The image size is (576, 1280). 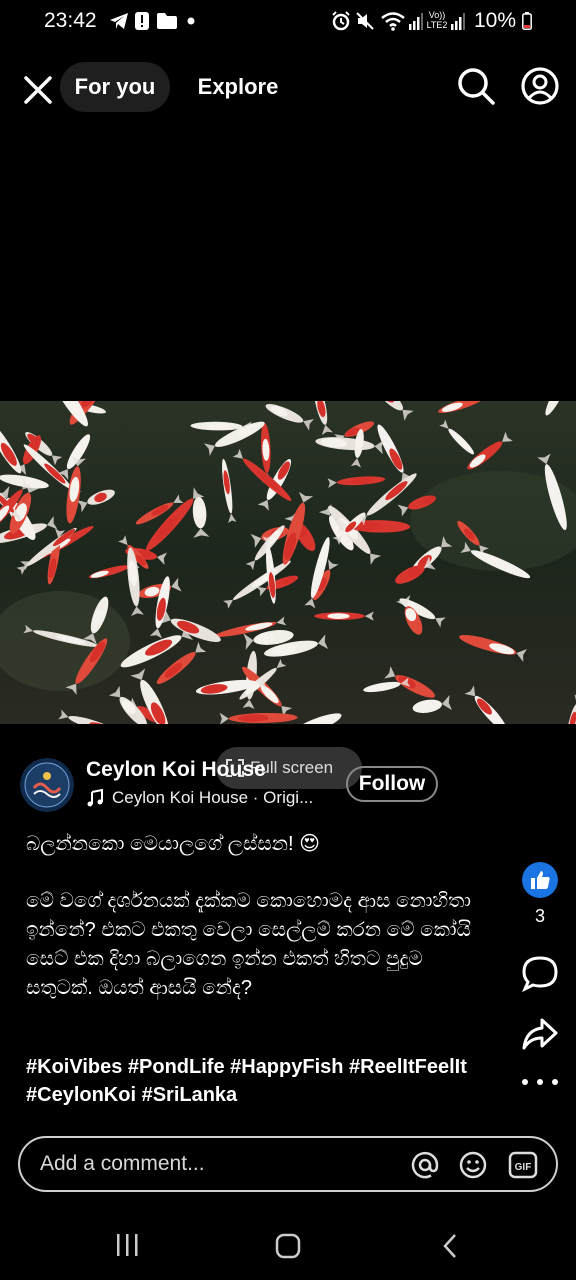 I want to click on home-icon, so click(x=288, y=1246).